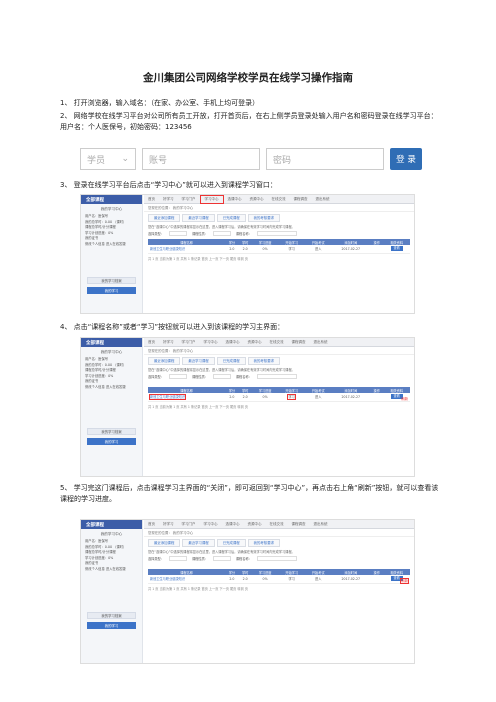 This screenshot has height=702, width=496. I want to click on password-input: 密码, so click(325, 159).